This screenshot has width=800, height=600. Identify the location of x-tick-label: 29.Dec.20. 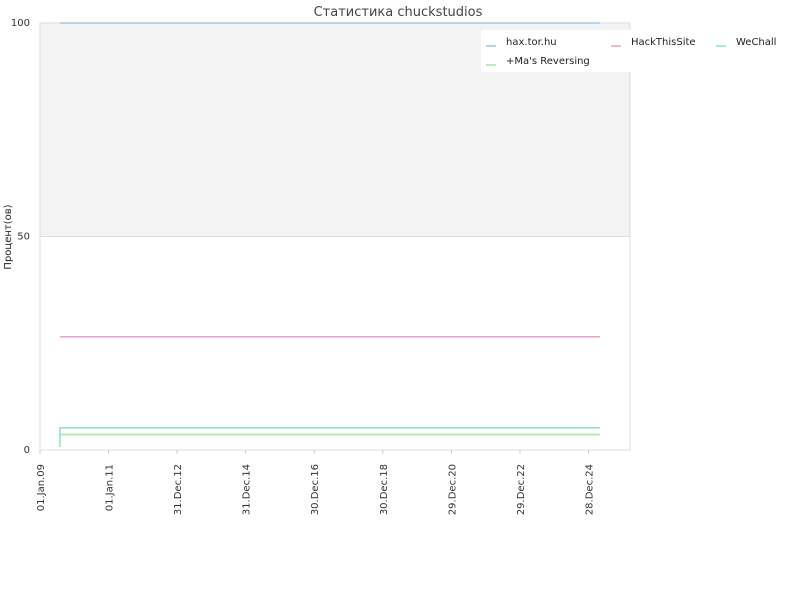
(452, 489).